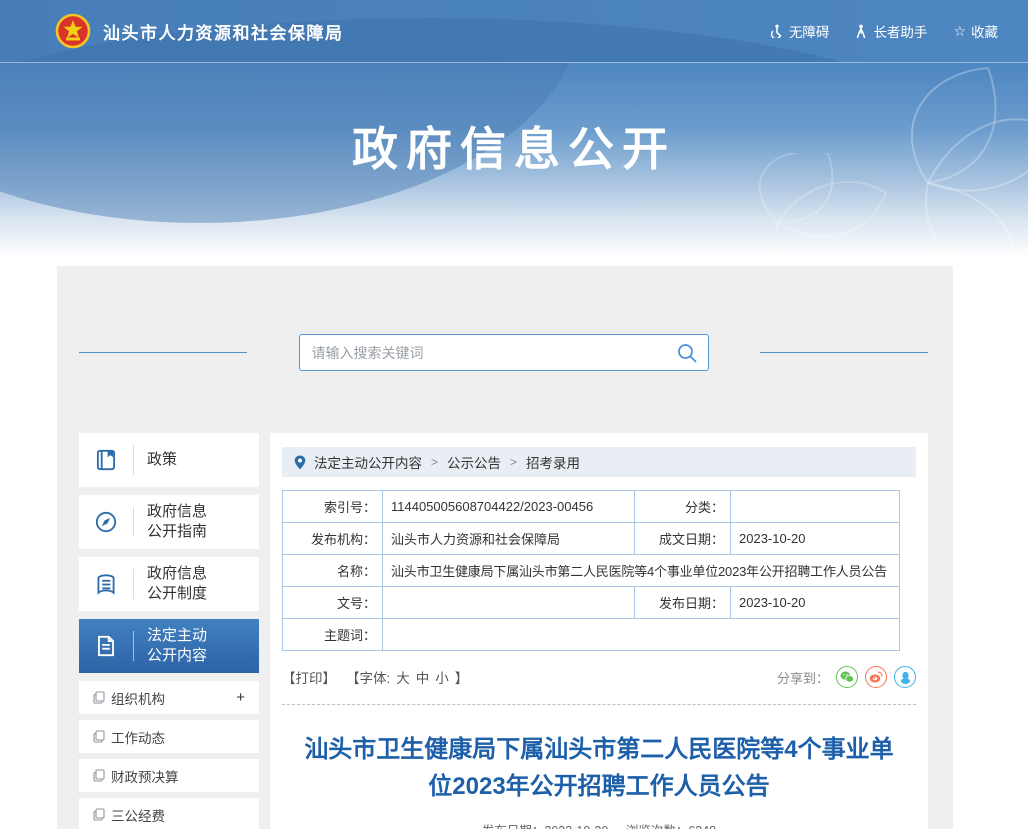 The width and height of the screenshot is (1028, 829). Describe the element at coordinates (368, 462) in the screenshot. I see `breadcrumb-item-statutory: 法定主动公开内容` at that location.